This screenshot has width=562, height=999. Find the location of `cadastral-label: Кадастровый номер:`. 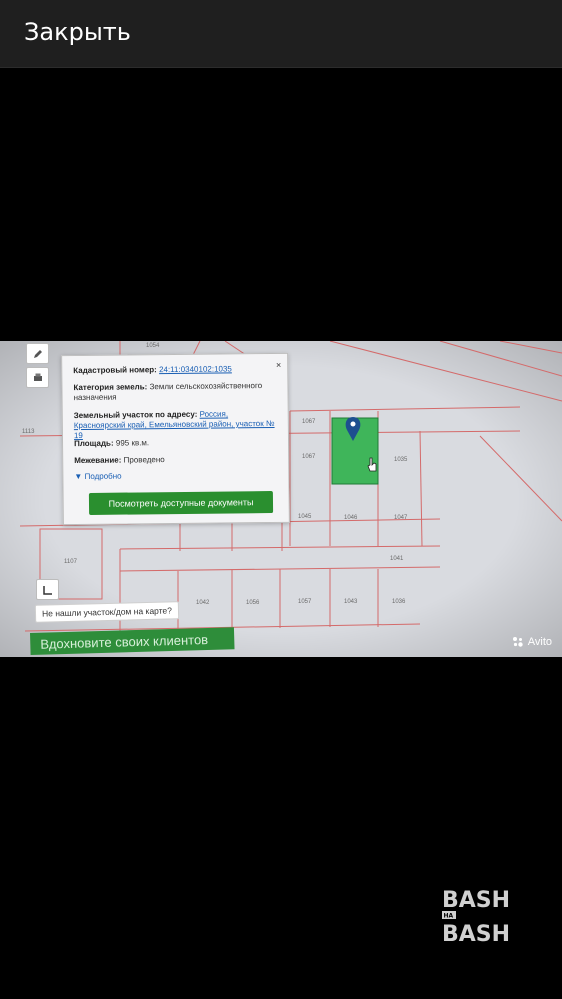

cadastral-label: Кадастровый номер: is located at coordinates (115, 370).